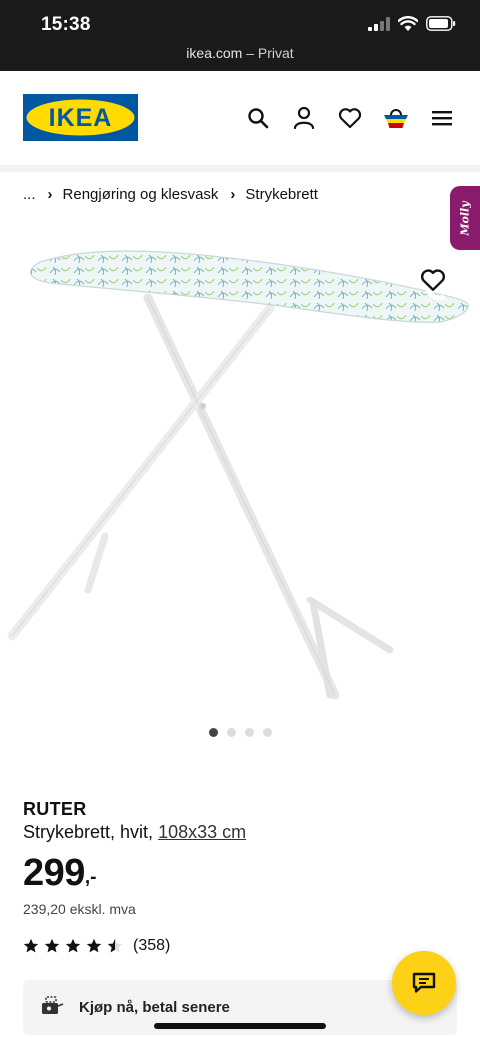  What do you see at coordinates (396, 118) in the screenshot?
I see `basket-icon` at bounding box center [396, 118].